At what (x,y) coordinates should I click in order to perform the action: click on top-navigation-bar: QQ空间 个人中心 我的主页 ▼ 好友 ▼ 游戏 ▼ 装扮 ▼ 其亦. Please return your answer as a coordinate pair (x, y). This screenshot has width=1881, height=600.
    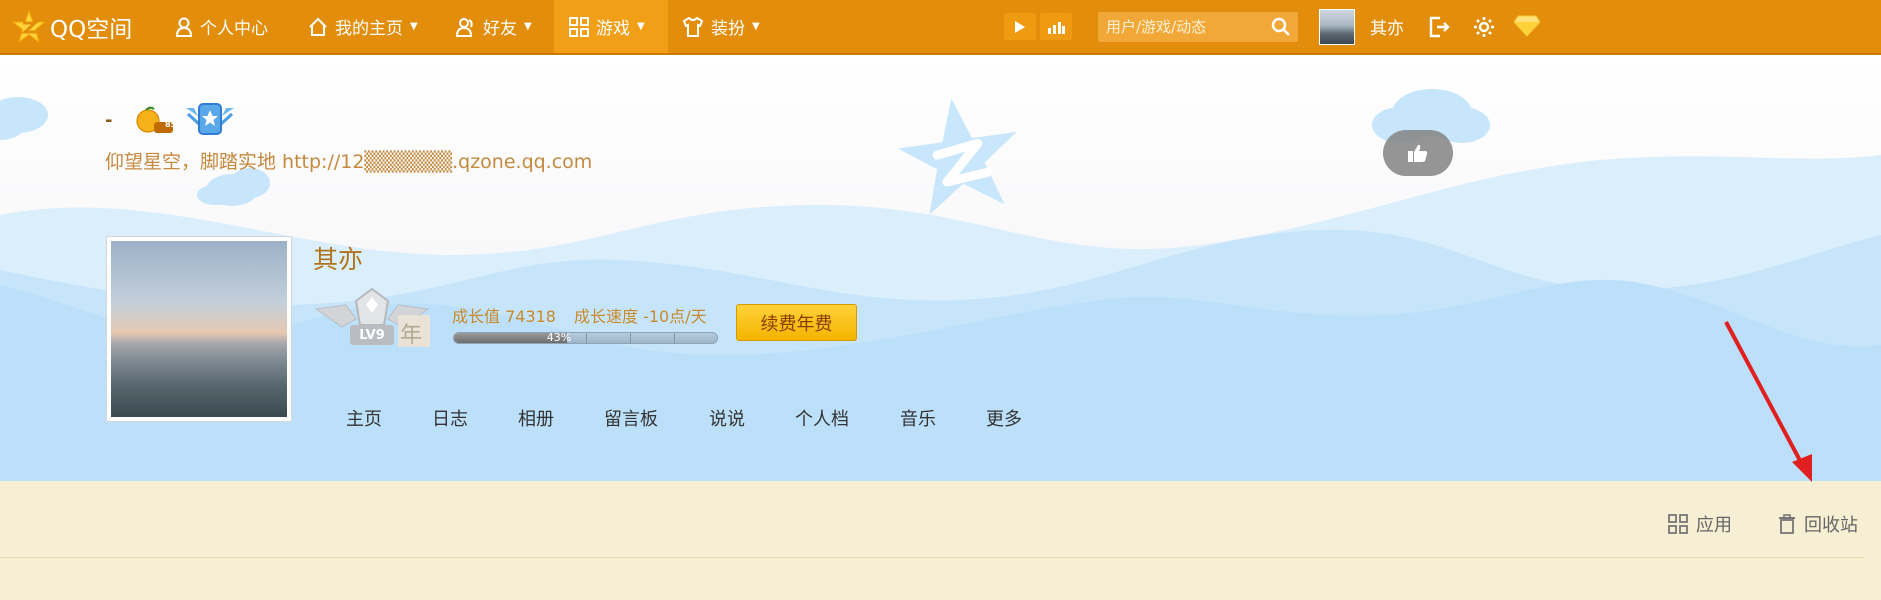
    Looking at the image, I should click on (940, 27).